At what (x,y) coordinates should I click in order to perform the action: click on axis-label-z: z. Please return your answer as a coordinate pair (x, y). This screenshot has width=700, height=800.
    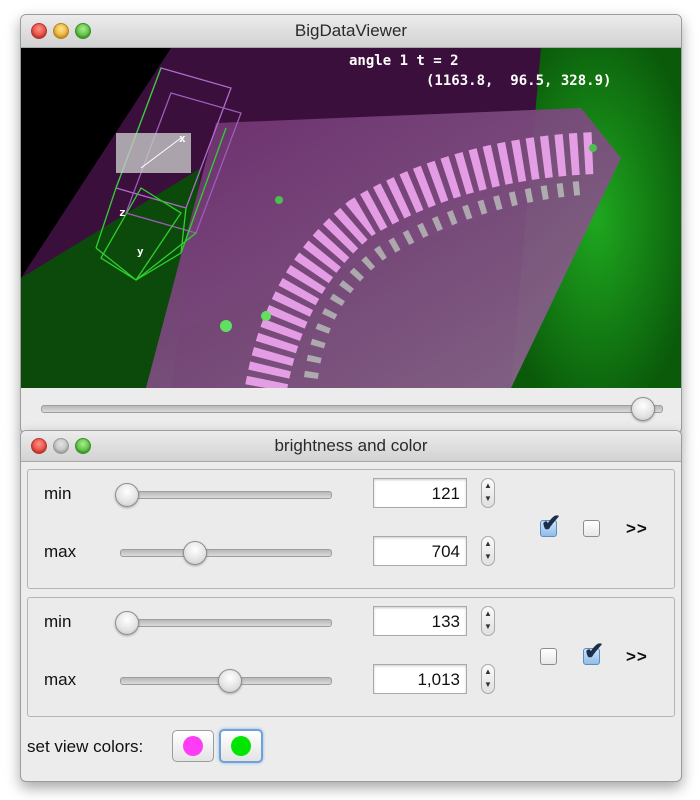
    Looking at the image, I should click on (122, 212).